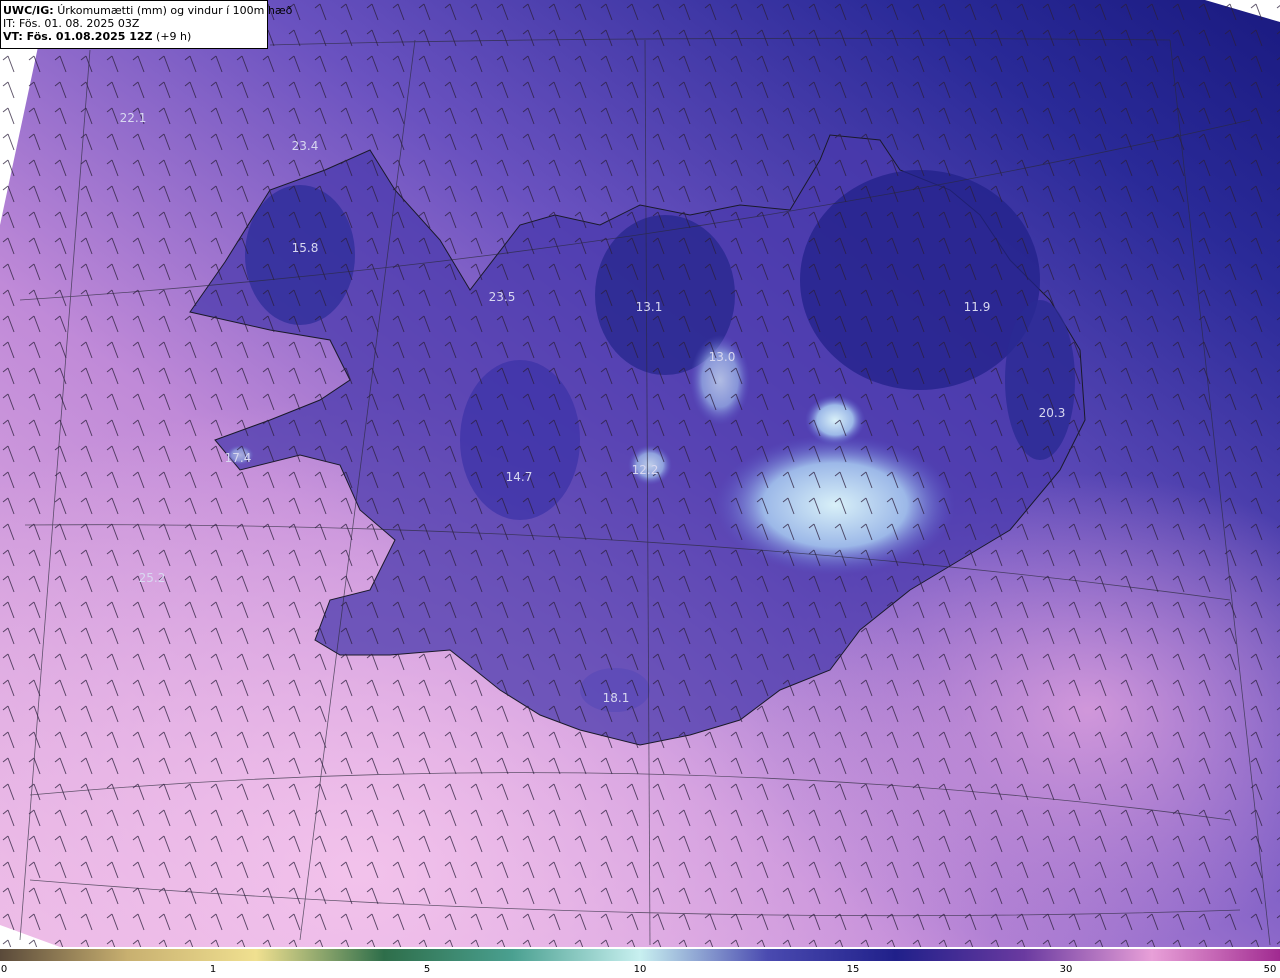 The height and width of the screenshot is (978, 1280). What do you see at coordinates (213, 969) in the screenshot?
I see `colorbar-tick: 1` at bounding box center [213, 969].